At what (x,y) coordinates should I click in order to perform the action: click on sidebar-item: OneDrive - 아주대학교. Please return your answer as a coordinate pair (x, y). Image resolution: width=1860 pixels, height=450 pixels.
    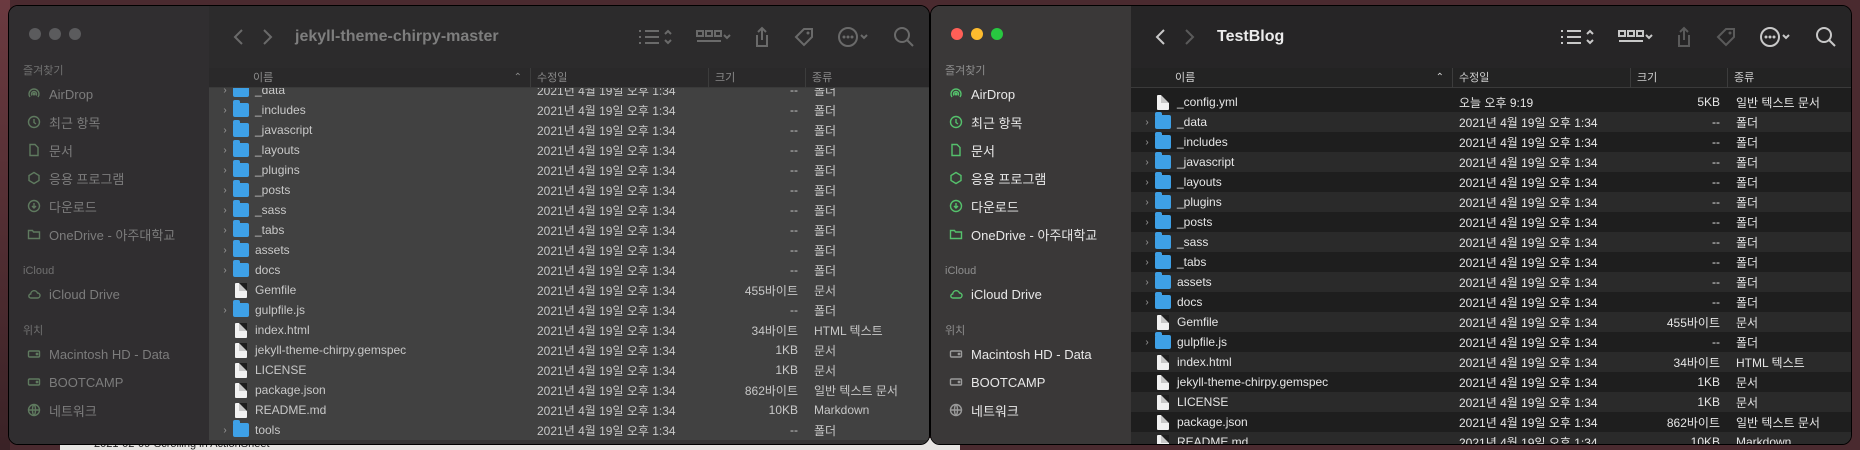
    Looking at the image, I should click on (1021, 234).